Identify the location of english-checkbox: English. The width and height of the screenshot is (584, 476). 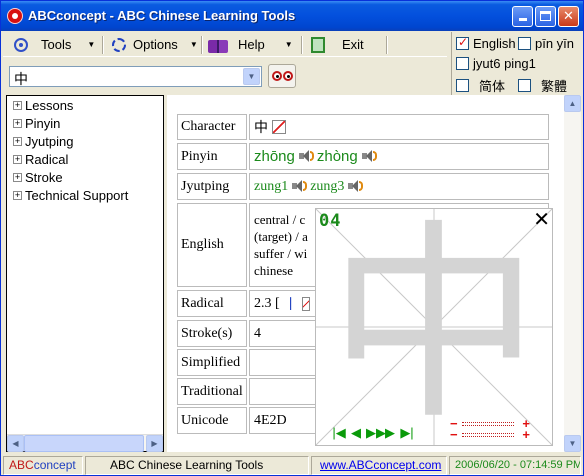
(486, 43).